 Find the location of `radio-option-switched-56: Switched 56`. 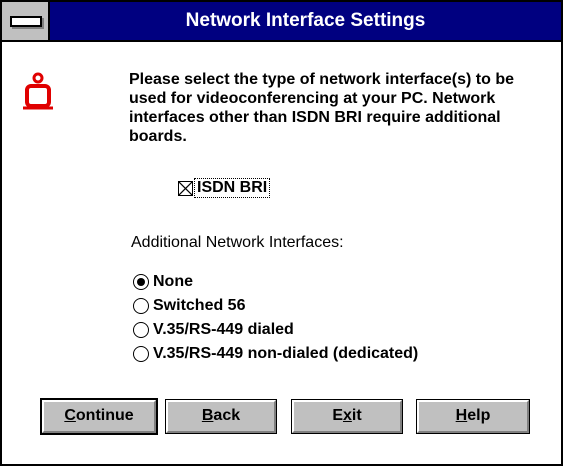

radio-option-switched-56: Switched 56 is located at coordinates (275, 306).